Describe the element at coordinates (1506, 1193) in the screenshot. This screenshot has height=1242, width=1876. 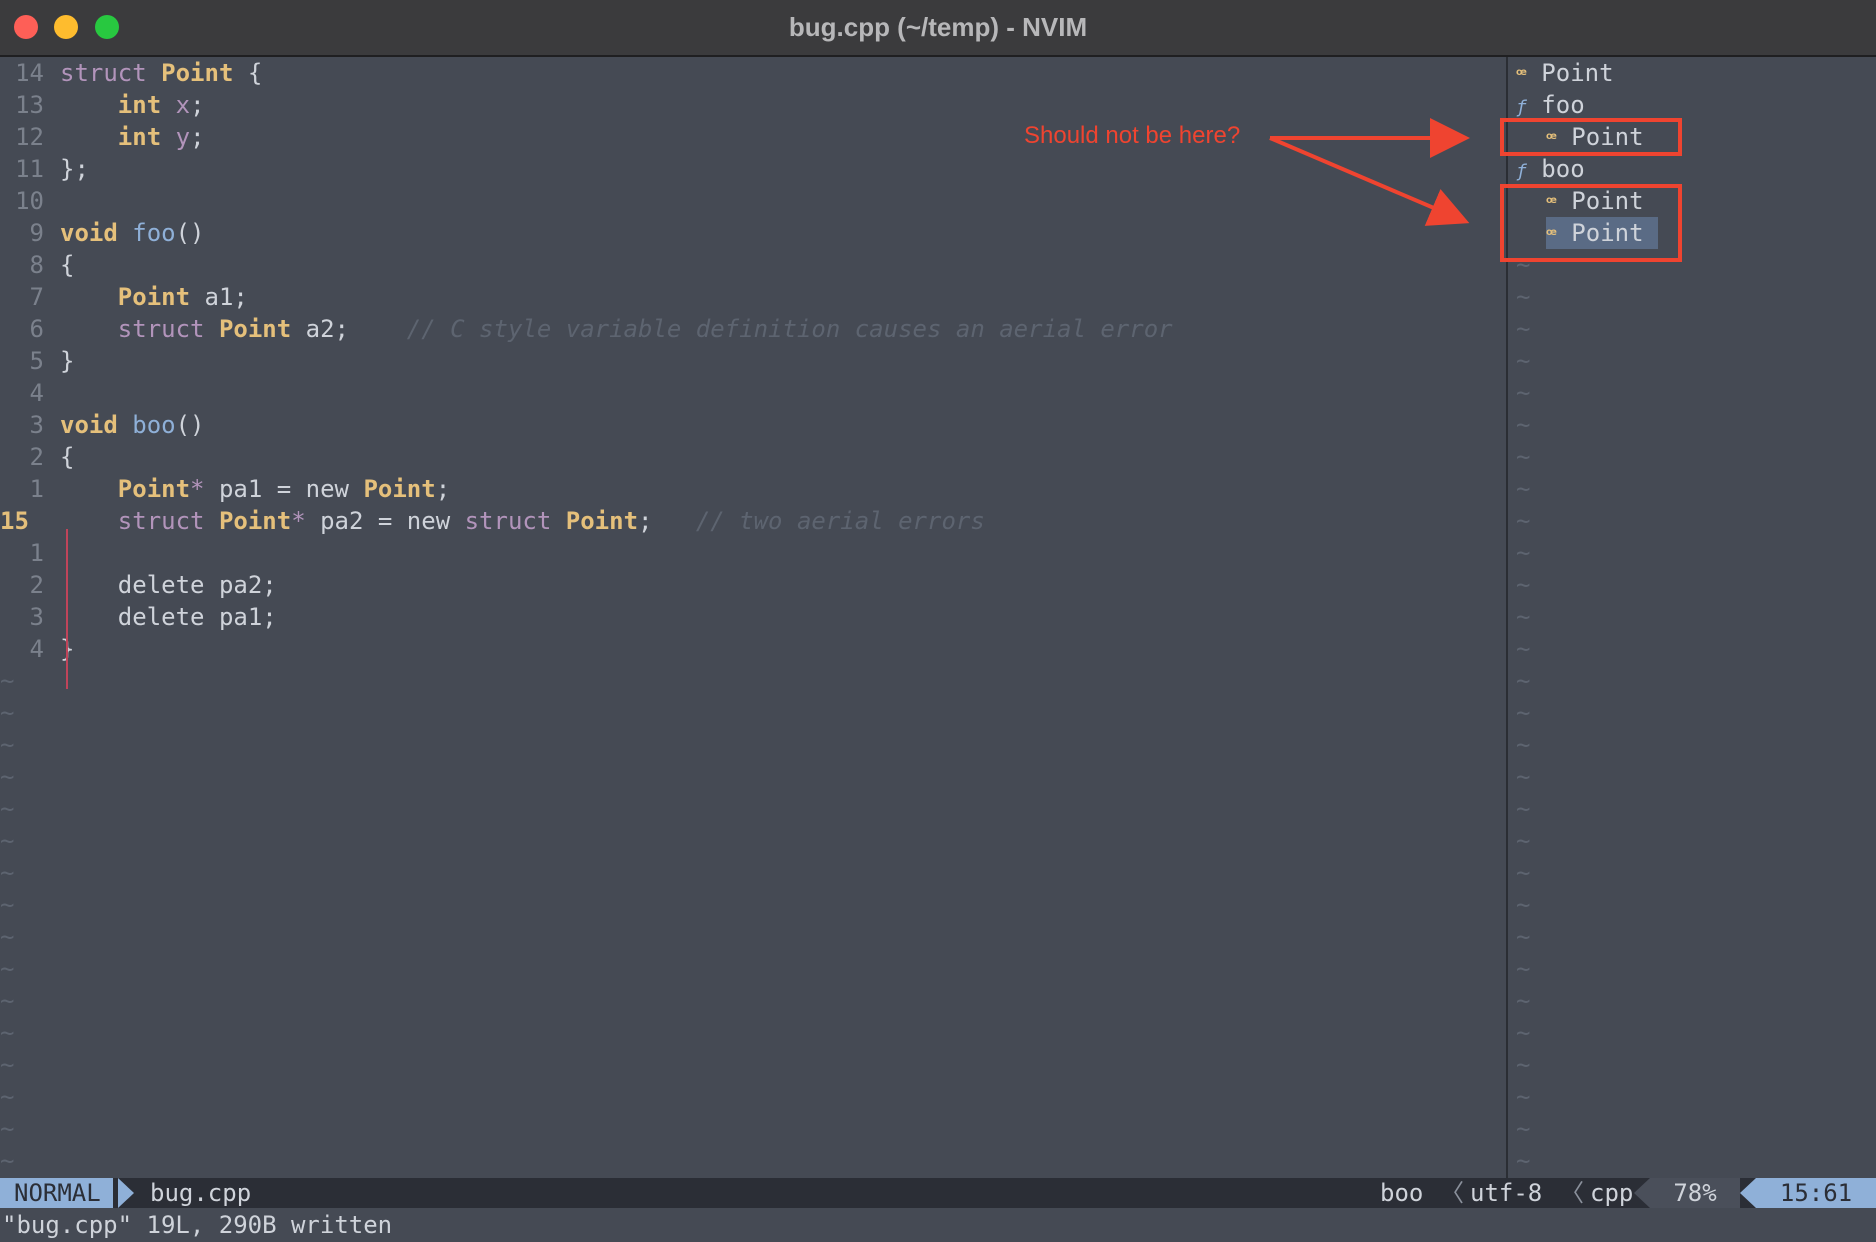
I see `statusline-encoding: utf-8` at that location.